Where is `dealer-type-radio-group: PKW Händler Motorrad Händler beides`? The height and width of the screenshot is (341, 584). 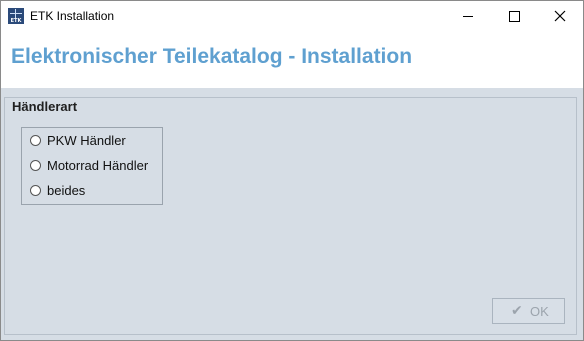 dealer-type-radio-group: PKW Händler Motorrad Händler beides is located at coordinates (92, 166).